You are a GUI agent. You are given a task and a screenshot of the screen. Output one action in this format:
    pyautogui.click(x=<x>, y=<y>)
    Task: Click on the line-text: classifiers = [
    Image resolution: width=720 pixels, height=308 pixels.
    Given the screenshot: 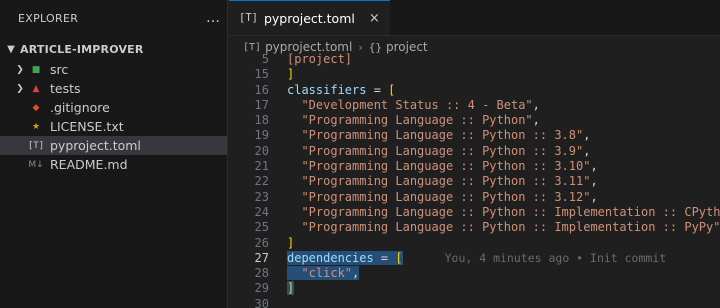 What is the action you would take?
    pyautogui.click(x=332, y=90)
    